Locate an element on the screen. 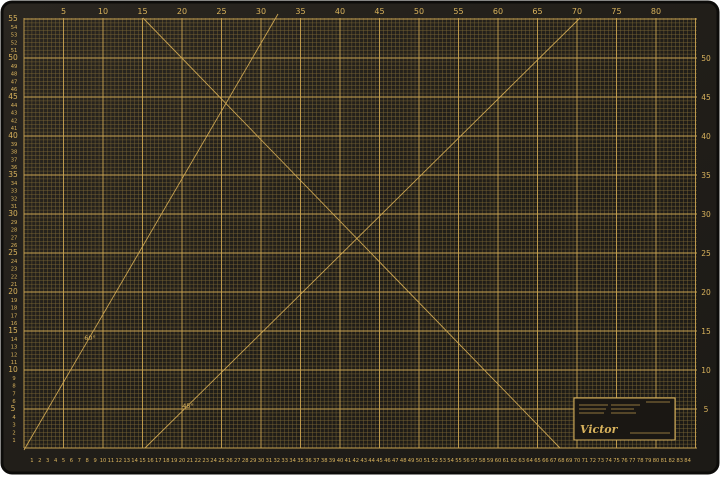 The image size is (720, 480). bottom-ruler-label: 29 is located at coordinates (253, 461).